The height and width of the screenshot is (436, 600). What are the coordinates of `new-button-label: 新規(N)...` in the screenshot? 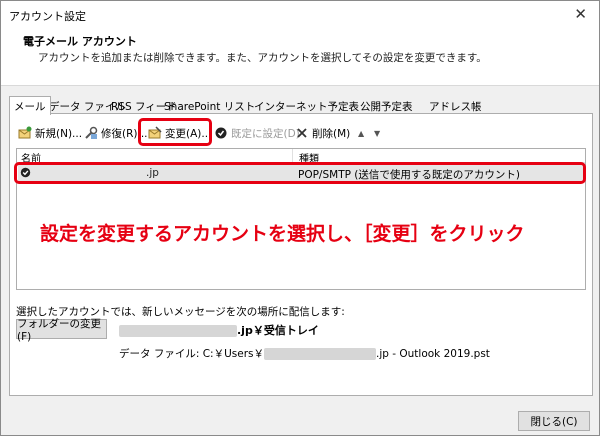 It's located at (59, 133).